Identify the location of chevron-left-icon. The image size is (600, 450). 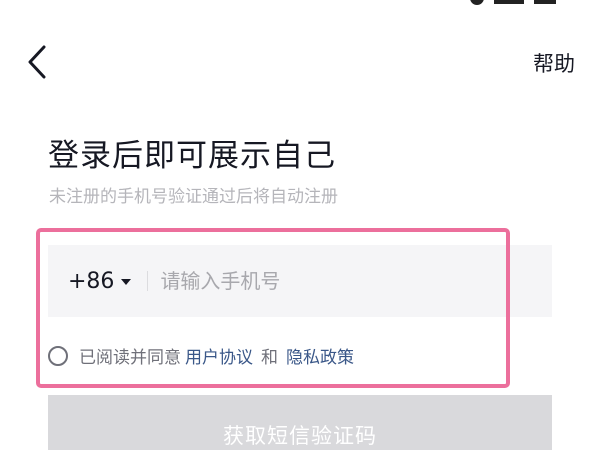
(37, 62).